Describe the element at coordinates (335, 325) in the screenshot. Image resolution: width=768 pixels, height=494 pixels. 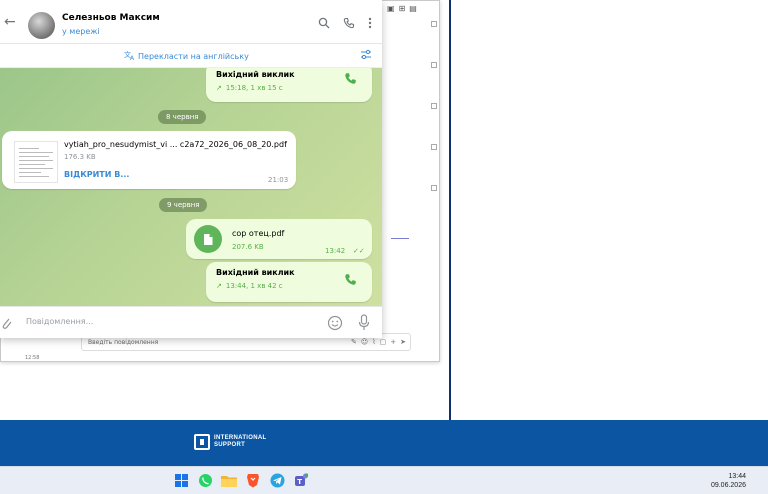
I see `emoji-icon` at that location.